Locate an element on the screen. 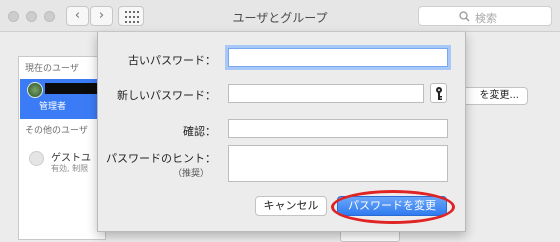  guest-avatar is located at coordinates (36, 158).